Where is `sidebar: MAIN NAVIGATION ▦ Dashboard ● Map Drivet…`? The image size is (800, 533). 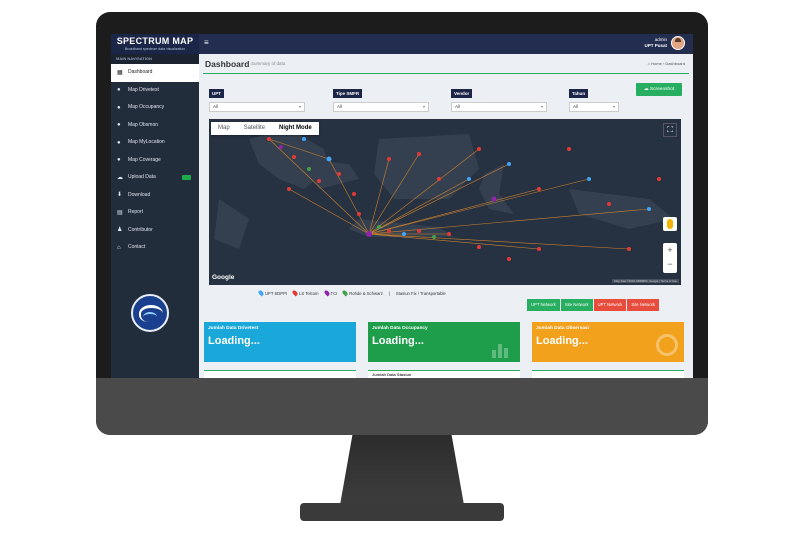 sidebar: MAIN NAVIGATION ▦ Dashboard ● Map Drivet… is located at coordinates (155, 216).